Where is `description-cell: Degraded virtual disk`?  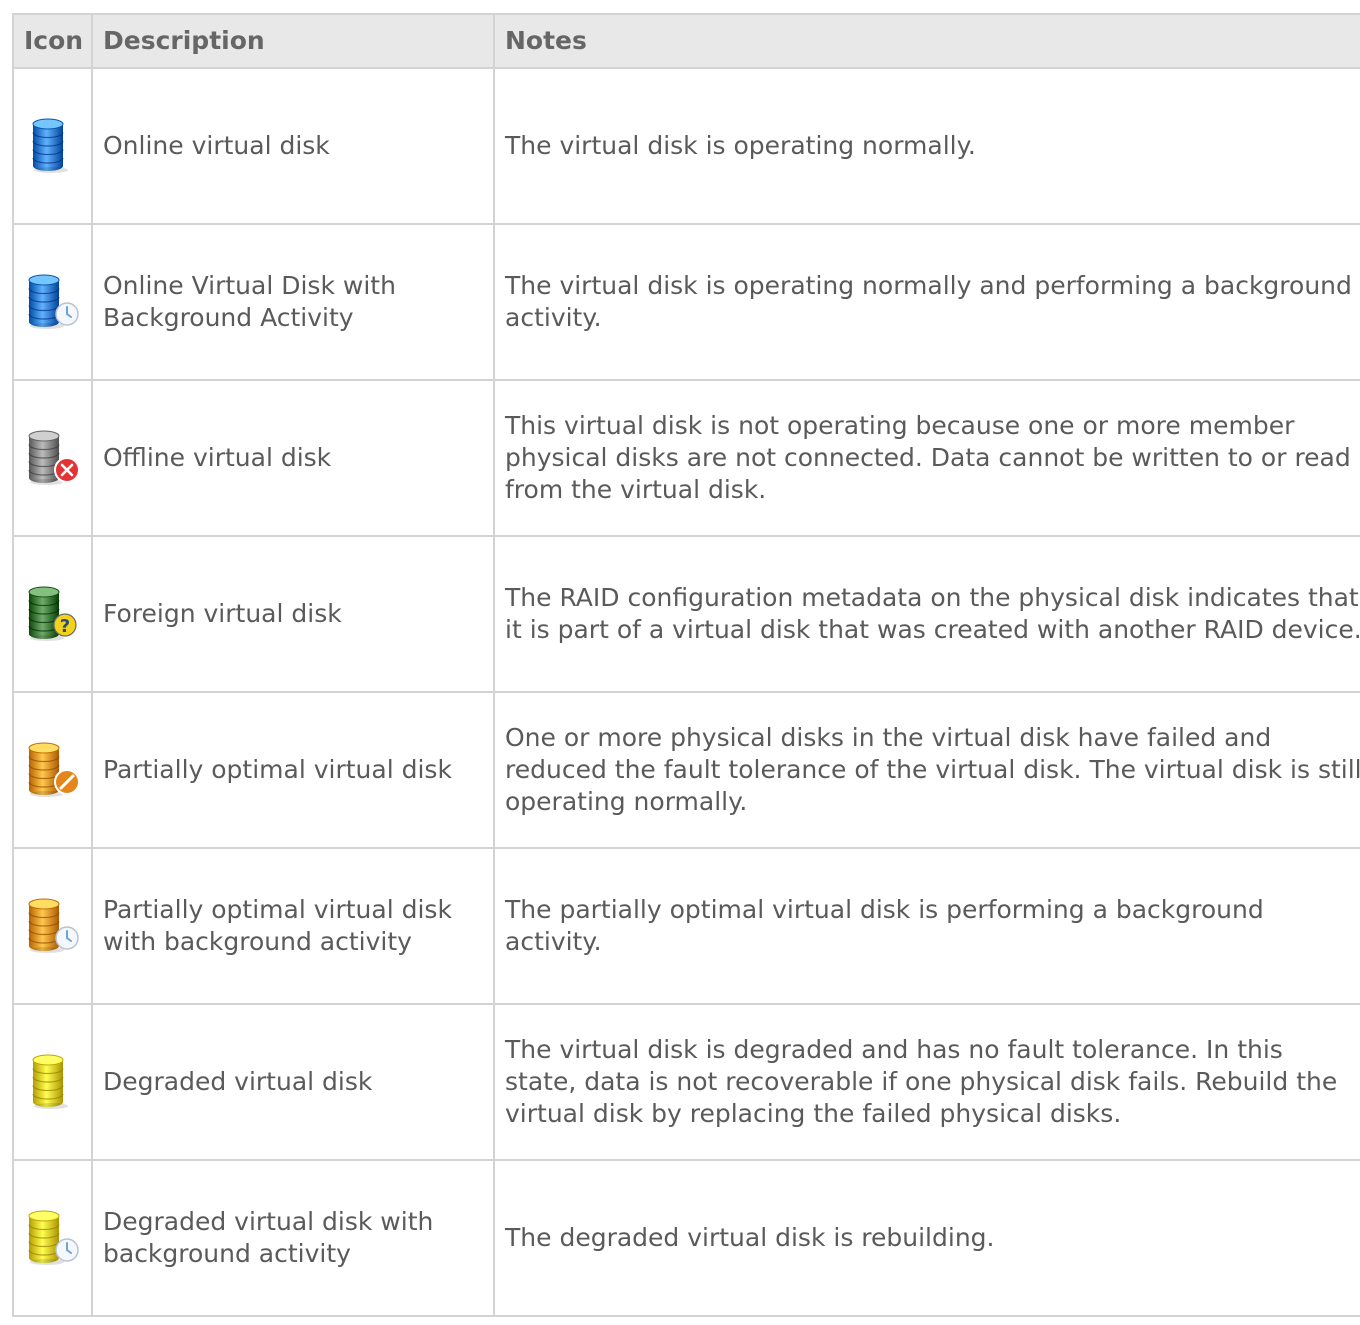
description-cell: Degraded virtual disk is located at coordinates (293, 1082).